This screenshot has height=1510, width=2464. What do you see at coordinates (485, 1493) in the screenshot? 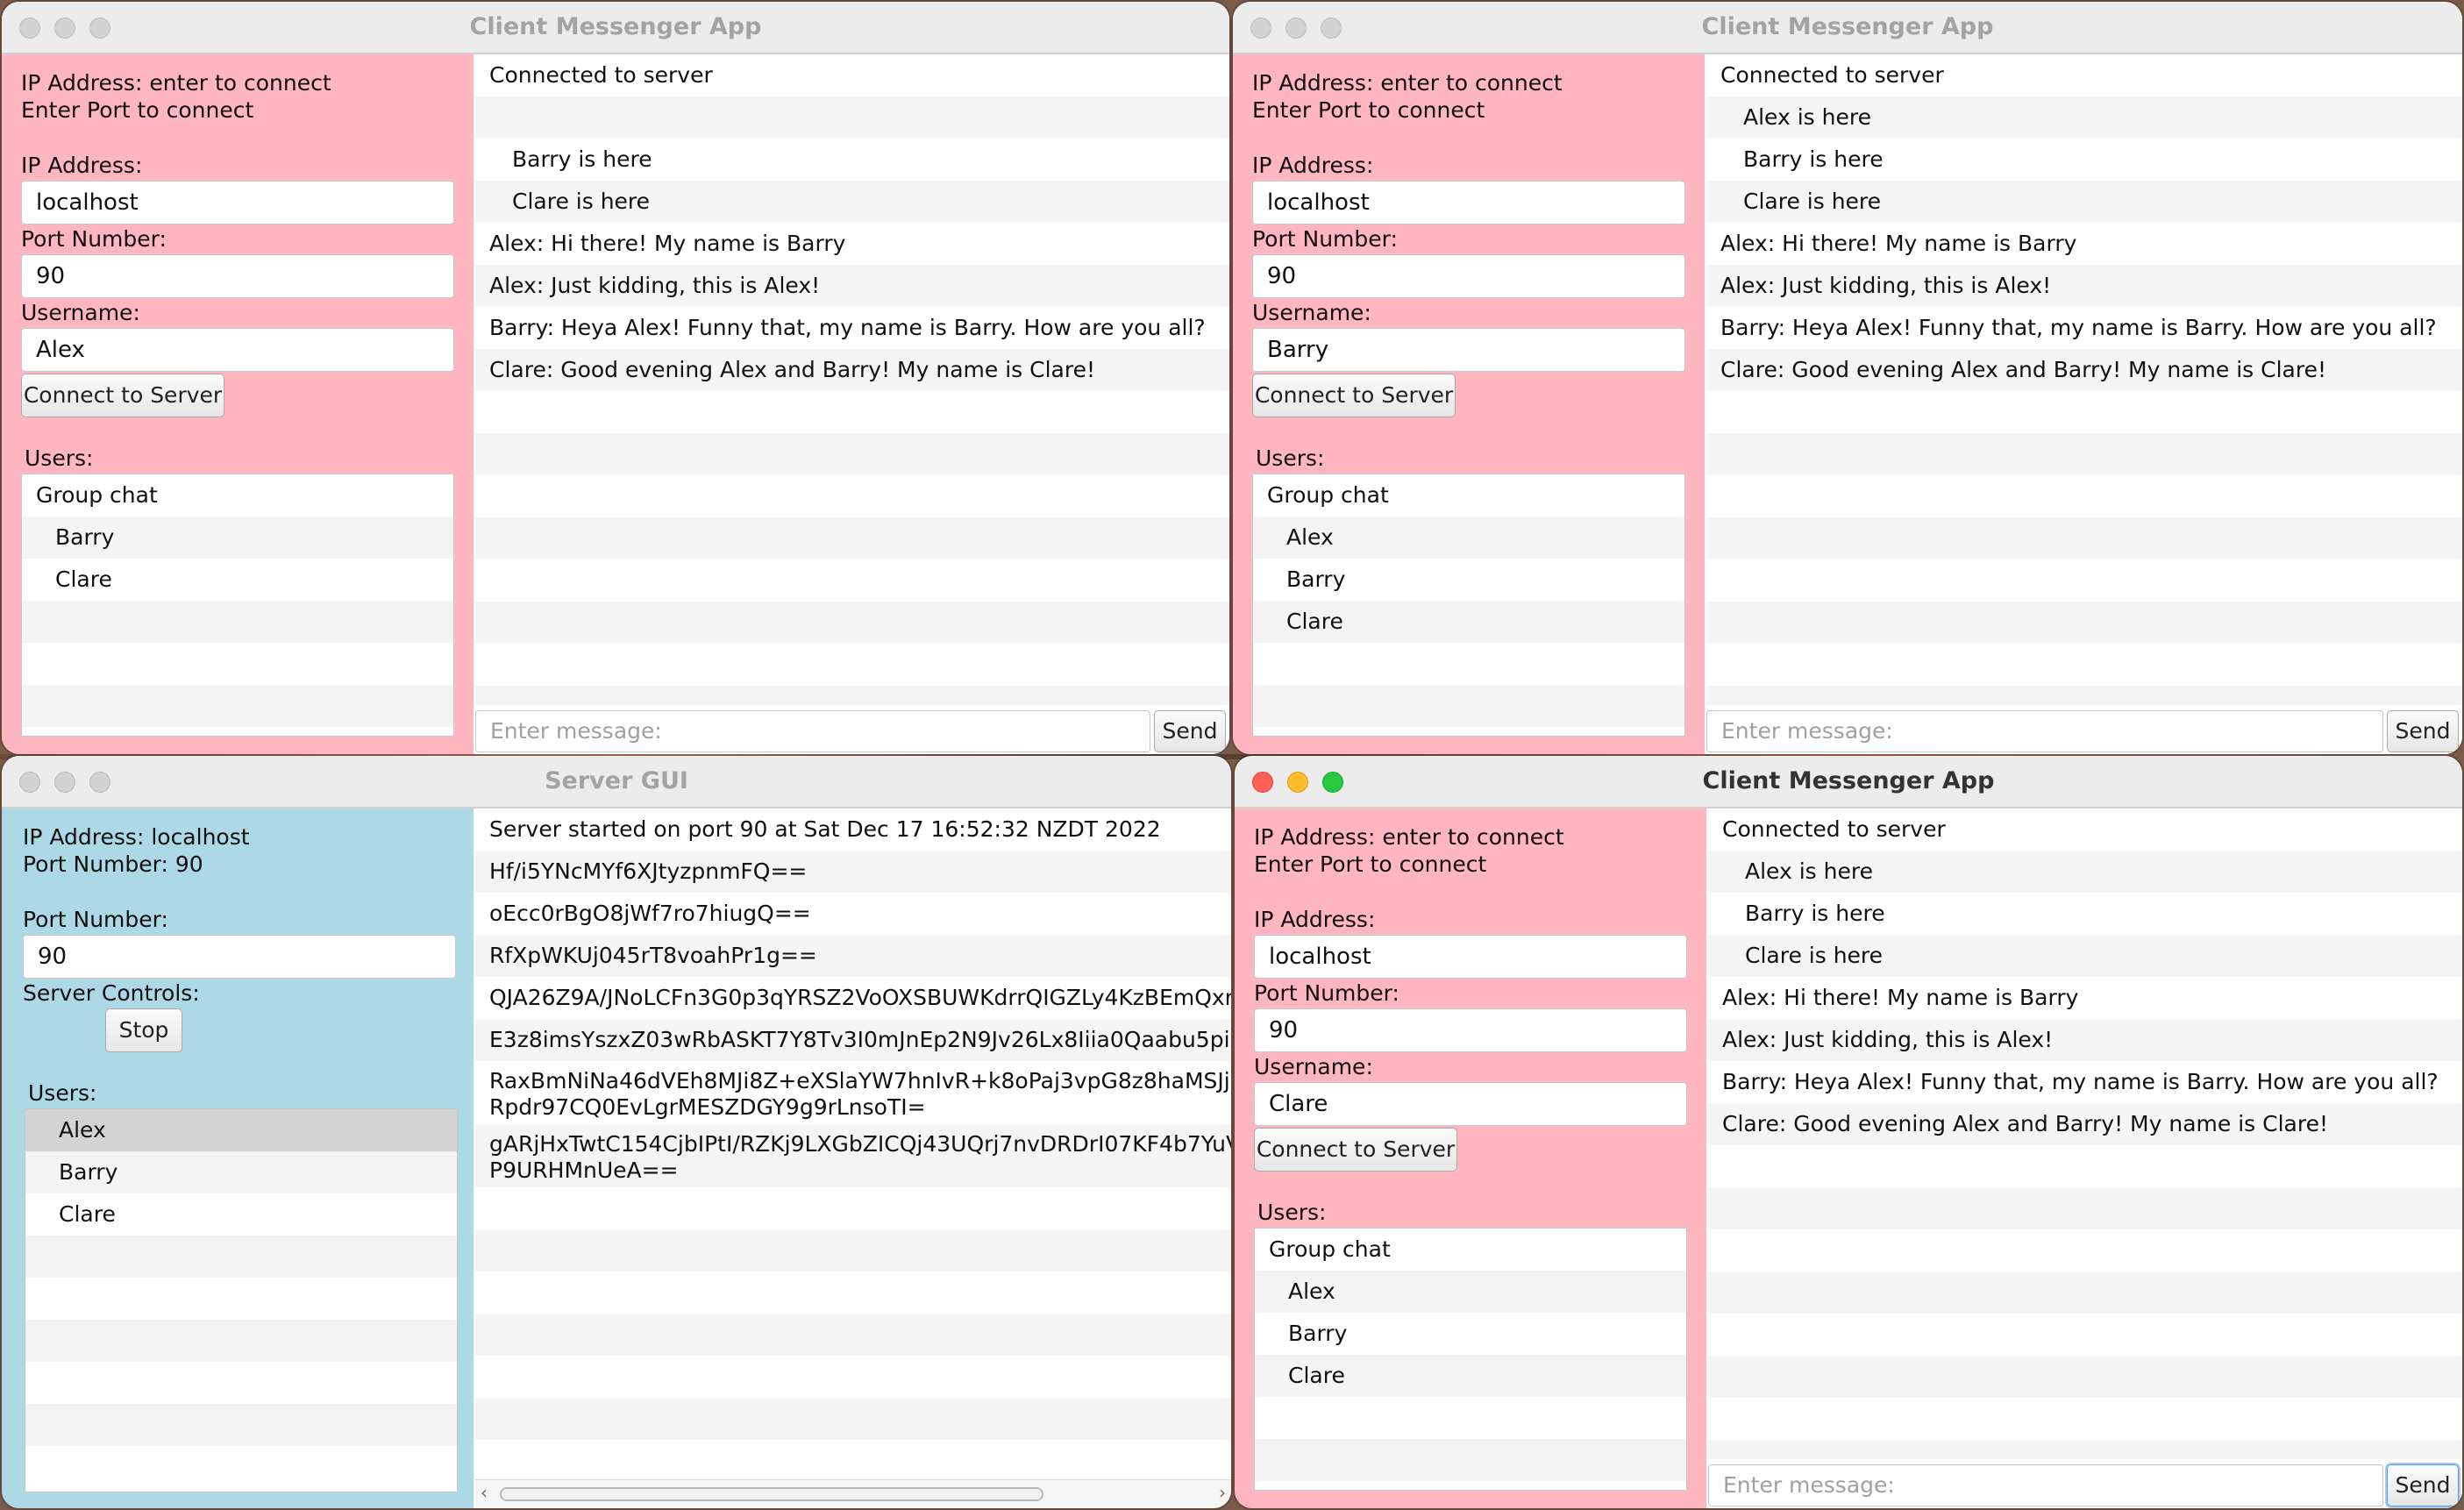
I see `scroll-left-icon: ‹` at bounding box center [485, 1493].